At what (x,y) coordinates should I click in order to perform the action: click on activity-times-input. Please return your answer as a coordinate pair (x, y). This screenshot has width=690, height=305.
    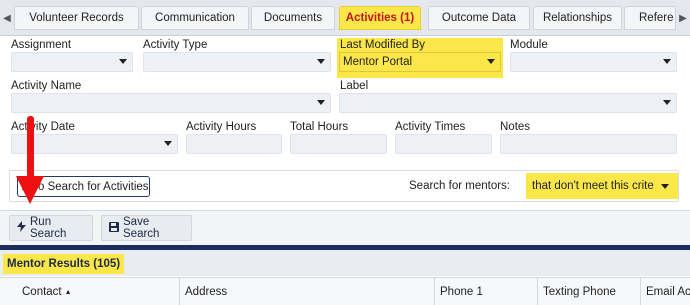
    Looking at the image, I should click on (443, 144).